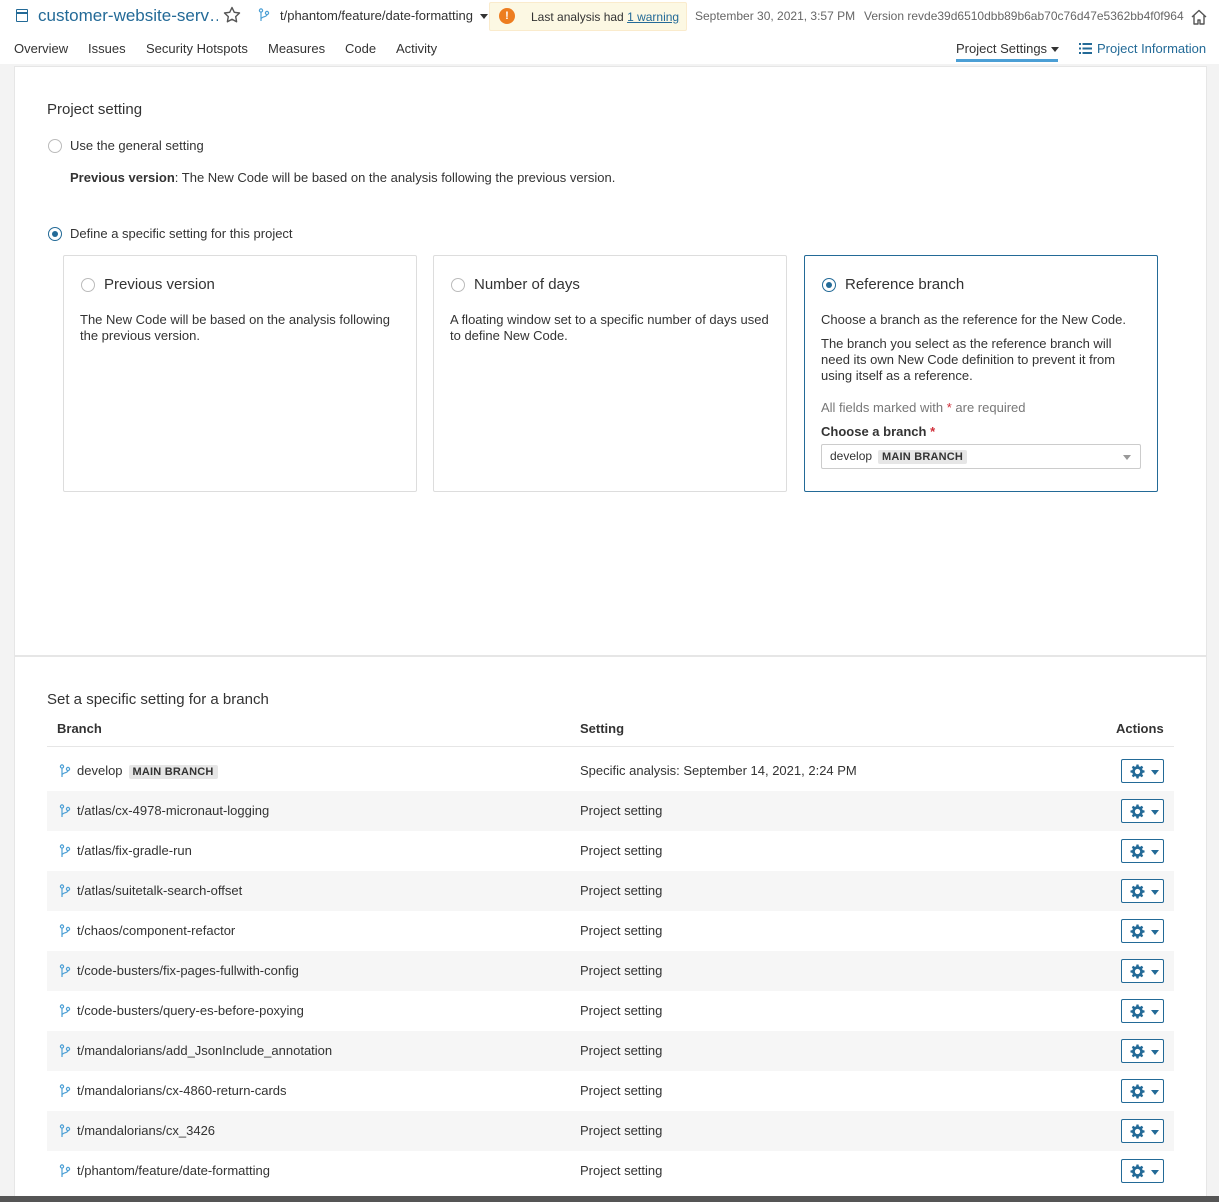  I want to click on warning-link: 1 warning, so click(653, 17).